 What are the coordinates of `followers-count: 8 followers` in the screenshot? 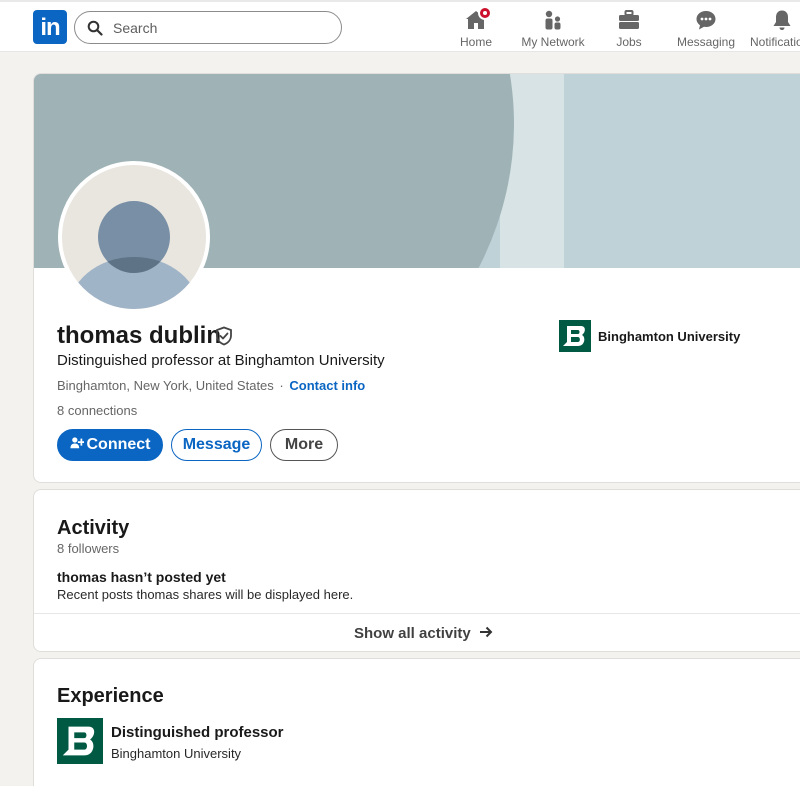 It's located at (88, 548).